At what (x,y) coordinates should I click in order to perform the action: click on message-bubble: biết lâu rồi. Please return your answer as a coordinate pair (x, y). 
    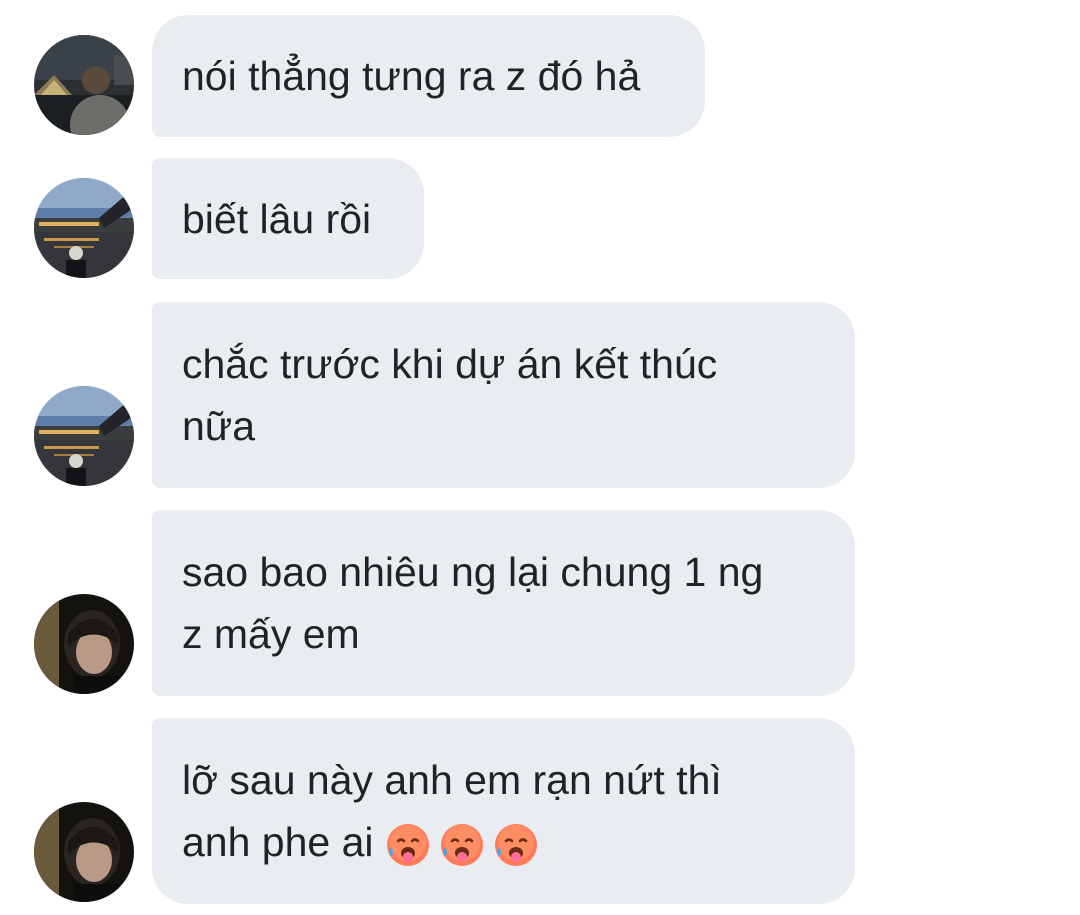
    Looking at the image, I should click on (288, 218).